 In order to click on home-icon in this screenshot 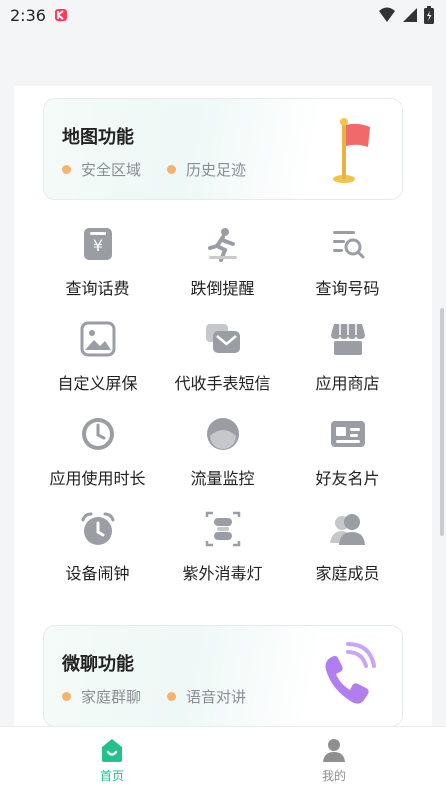, I will do `click(112, 750)`.